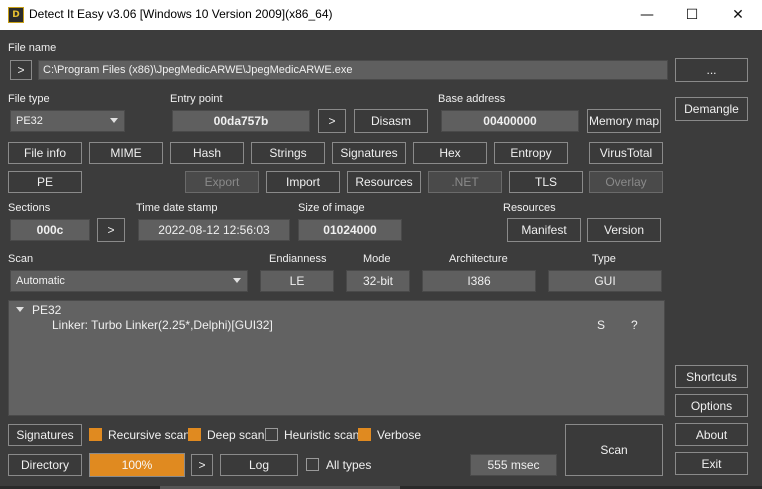 The height and width of the screenshot is (489, 762). What do you see at coordinates (222, 182) in the screenshot?
I see `export-button: Export` at bounding box center [222, 182].